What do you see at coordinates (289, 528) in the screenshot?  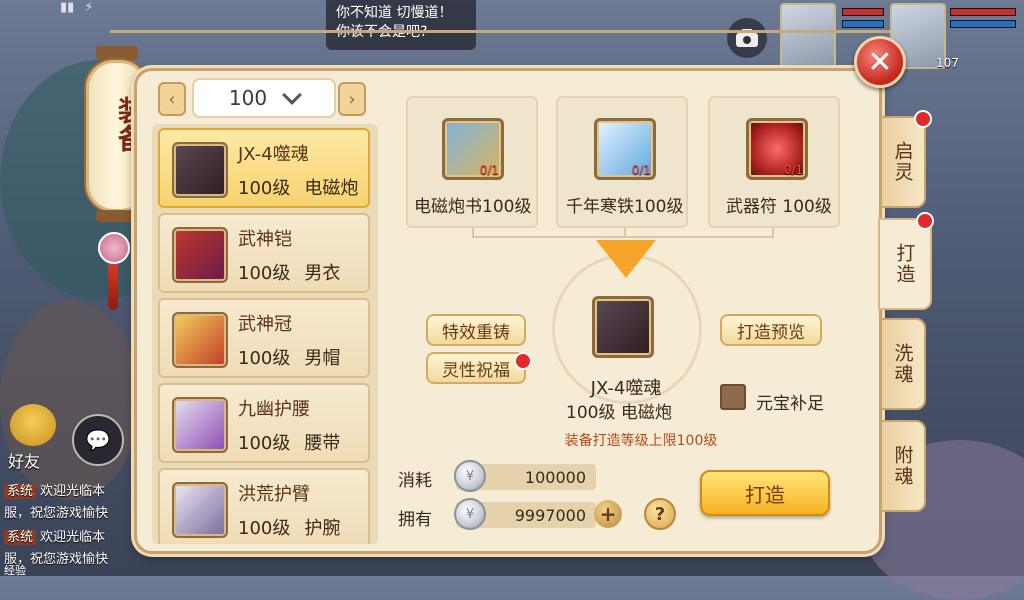 I see `item-detail: 100级 护腕` at bounding box center [289, 528].